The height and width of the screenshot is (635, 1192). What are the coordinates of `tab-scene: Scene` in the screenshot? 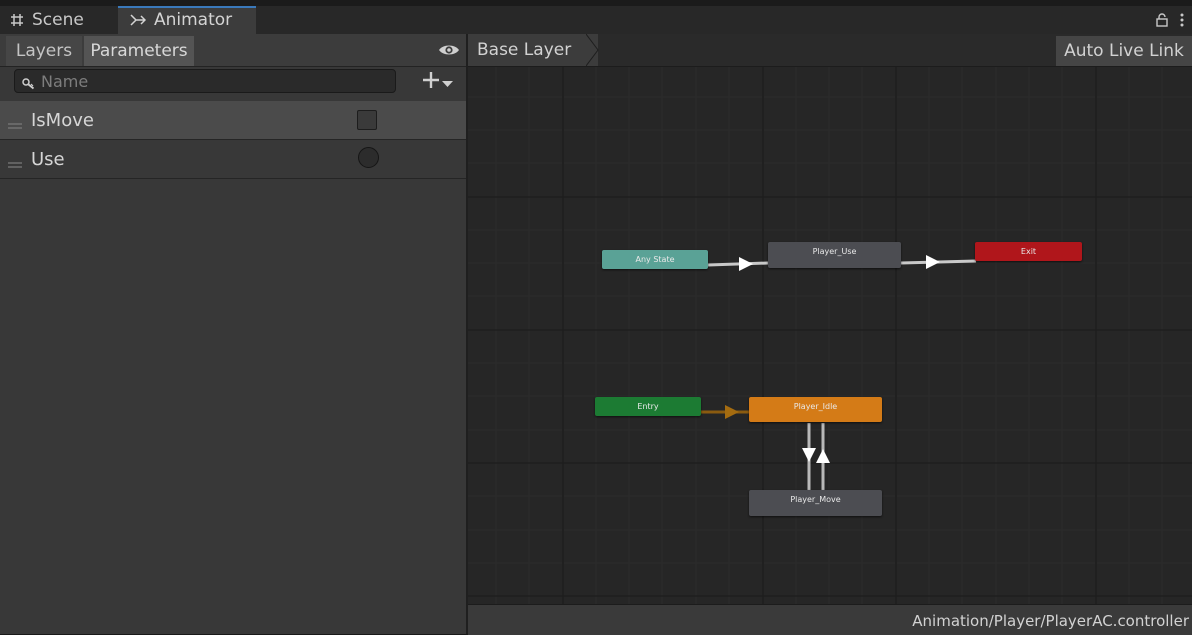 It's located at (58, 20).